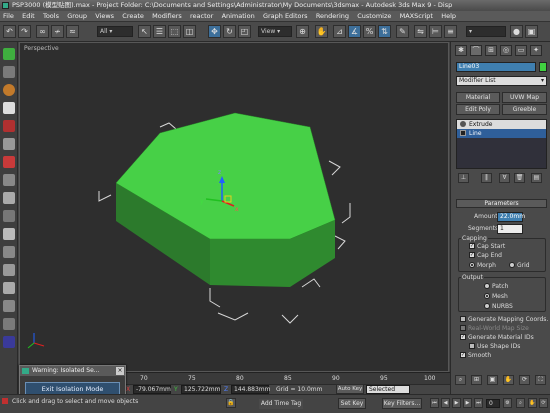 The height and width of the screenshot is (413, 550). I want to click on tab-create: ✱, so click(461, 50).